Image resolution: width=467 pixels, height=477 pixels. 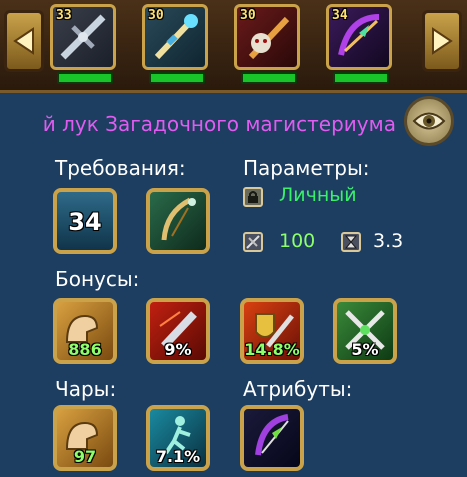 I want to click on attack-speed-value: 3.3, so click(x=388, y=241).